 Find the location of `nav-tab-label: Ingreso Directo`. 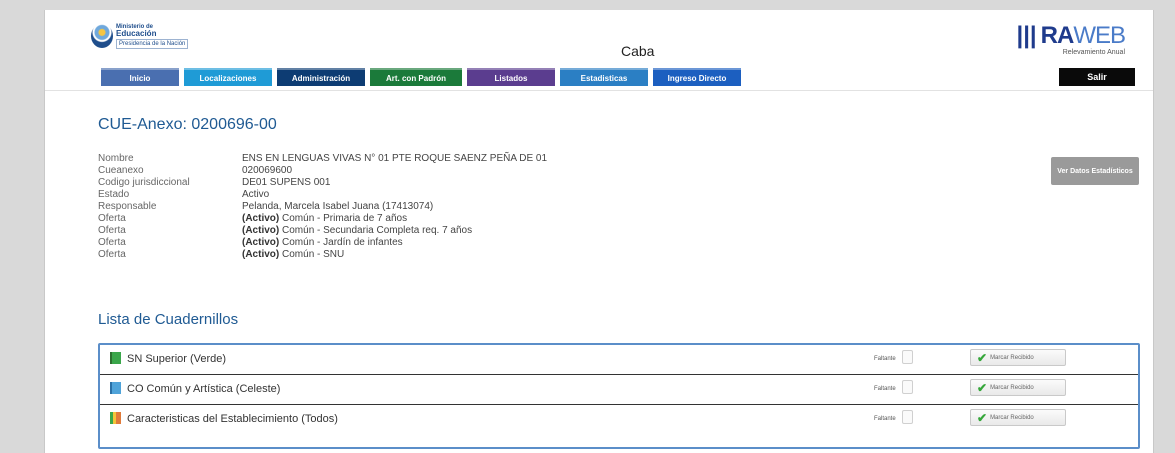

nav-tab-label: Ingreso Directo is located at coordinates (697, 78).